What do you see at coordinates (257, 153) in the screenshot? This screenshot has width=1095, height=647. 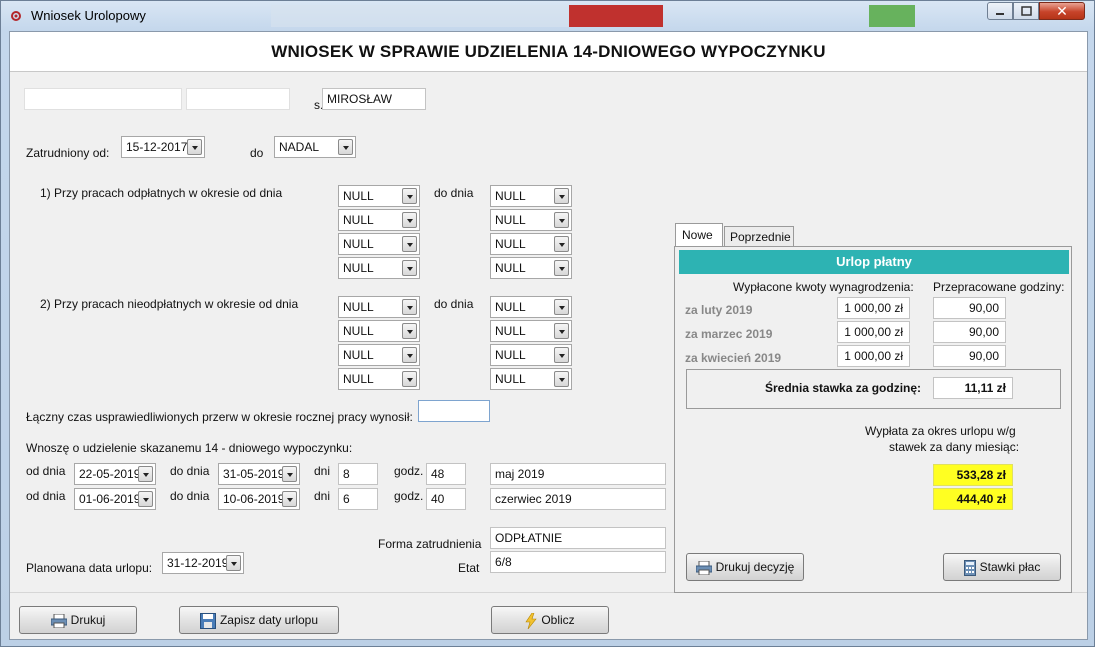 I see `employed-to-label: do` at bounding box center [257, 153].